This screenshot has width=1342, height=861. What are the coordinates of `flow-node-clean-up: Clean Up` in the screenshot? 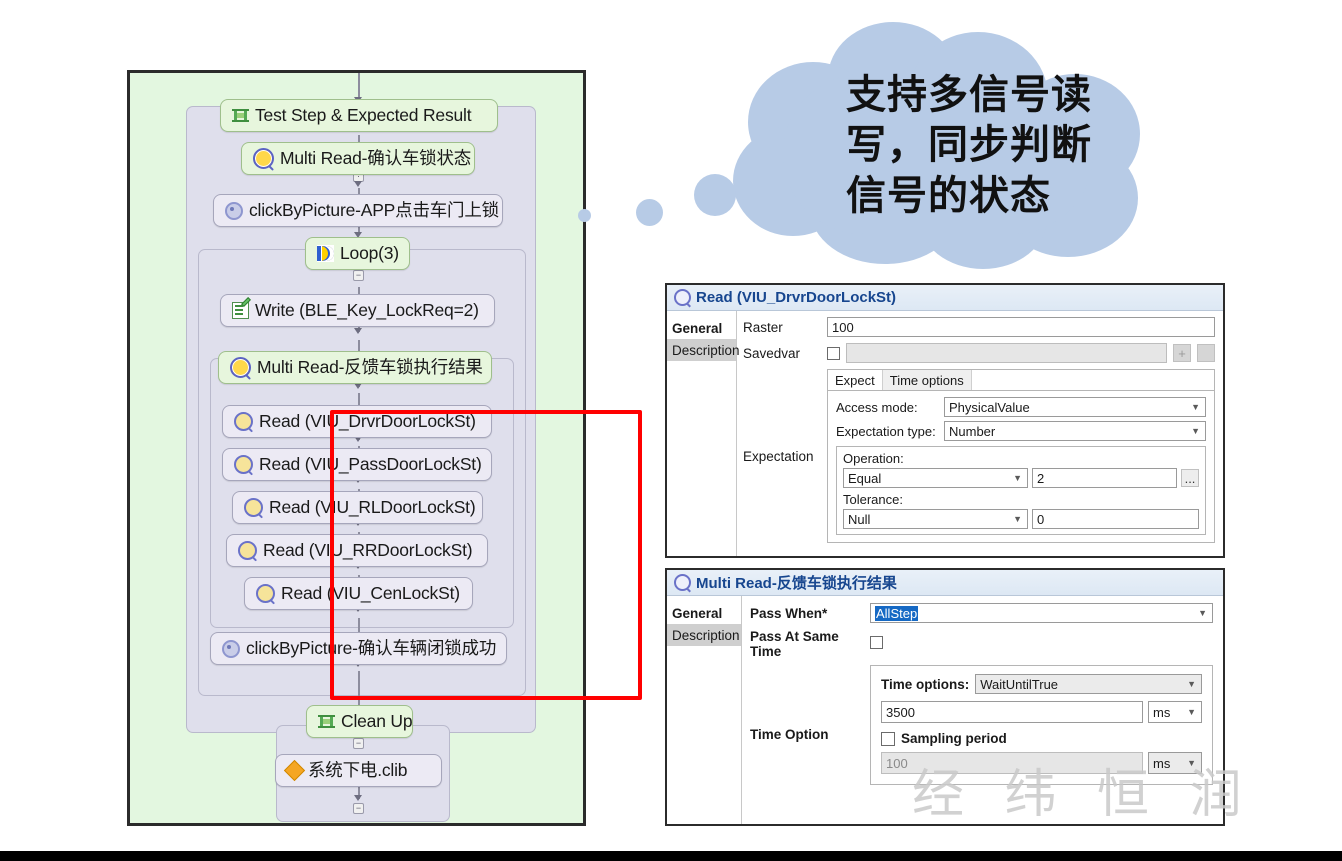 It's located at (359, 721).